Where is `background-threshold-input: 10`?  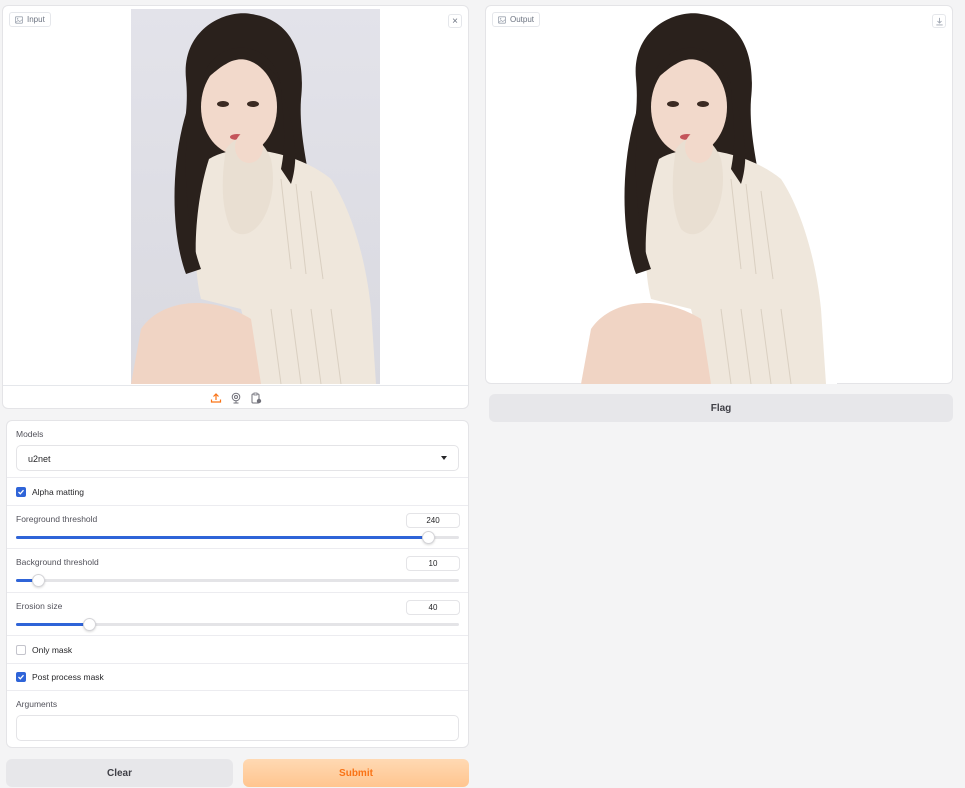 background-threshold-input: 10 is located at coordinates (433, 563).